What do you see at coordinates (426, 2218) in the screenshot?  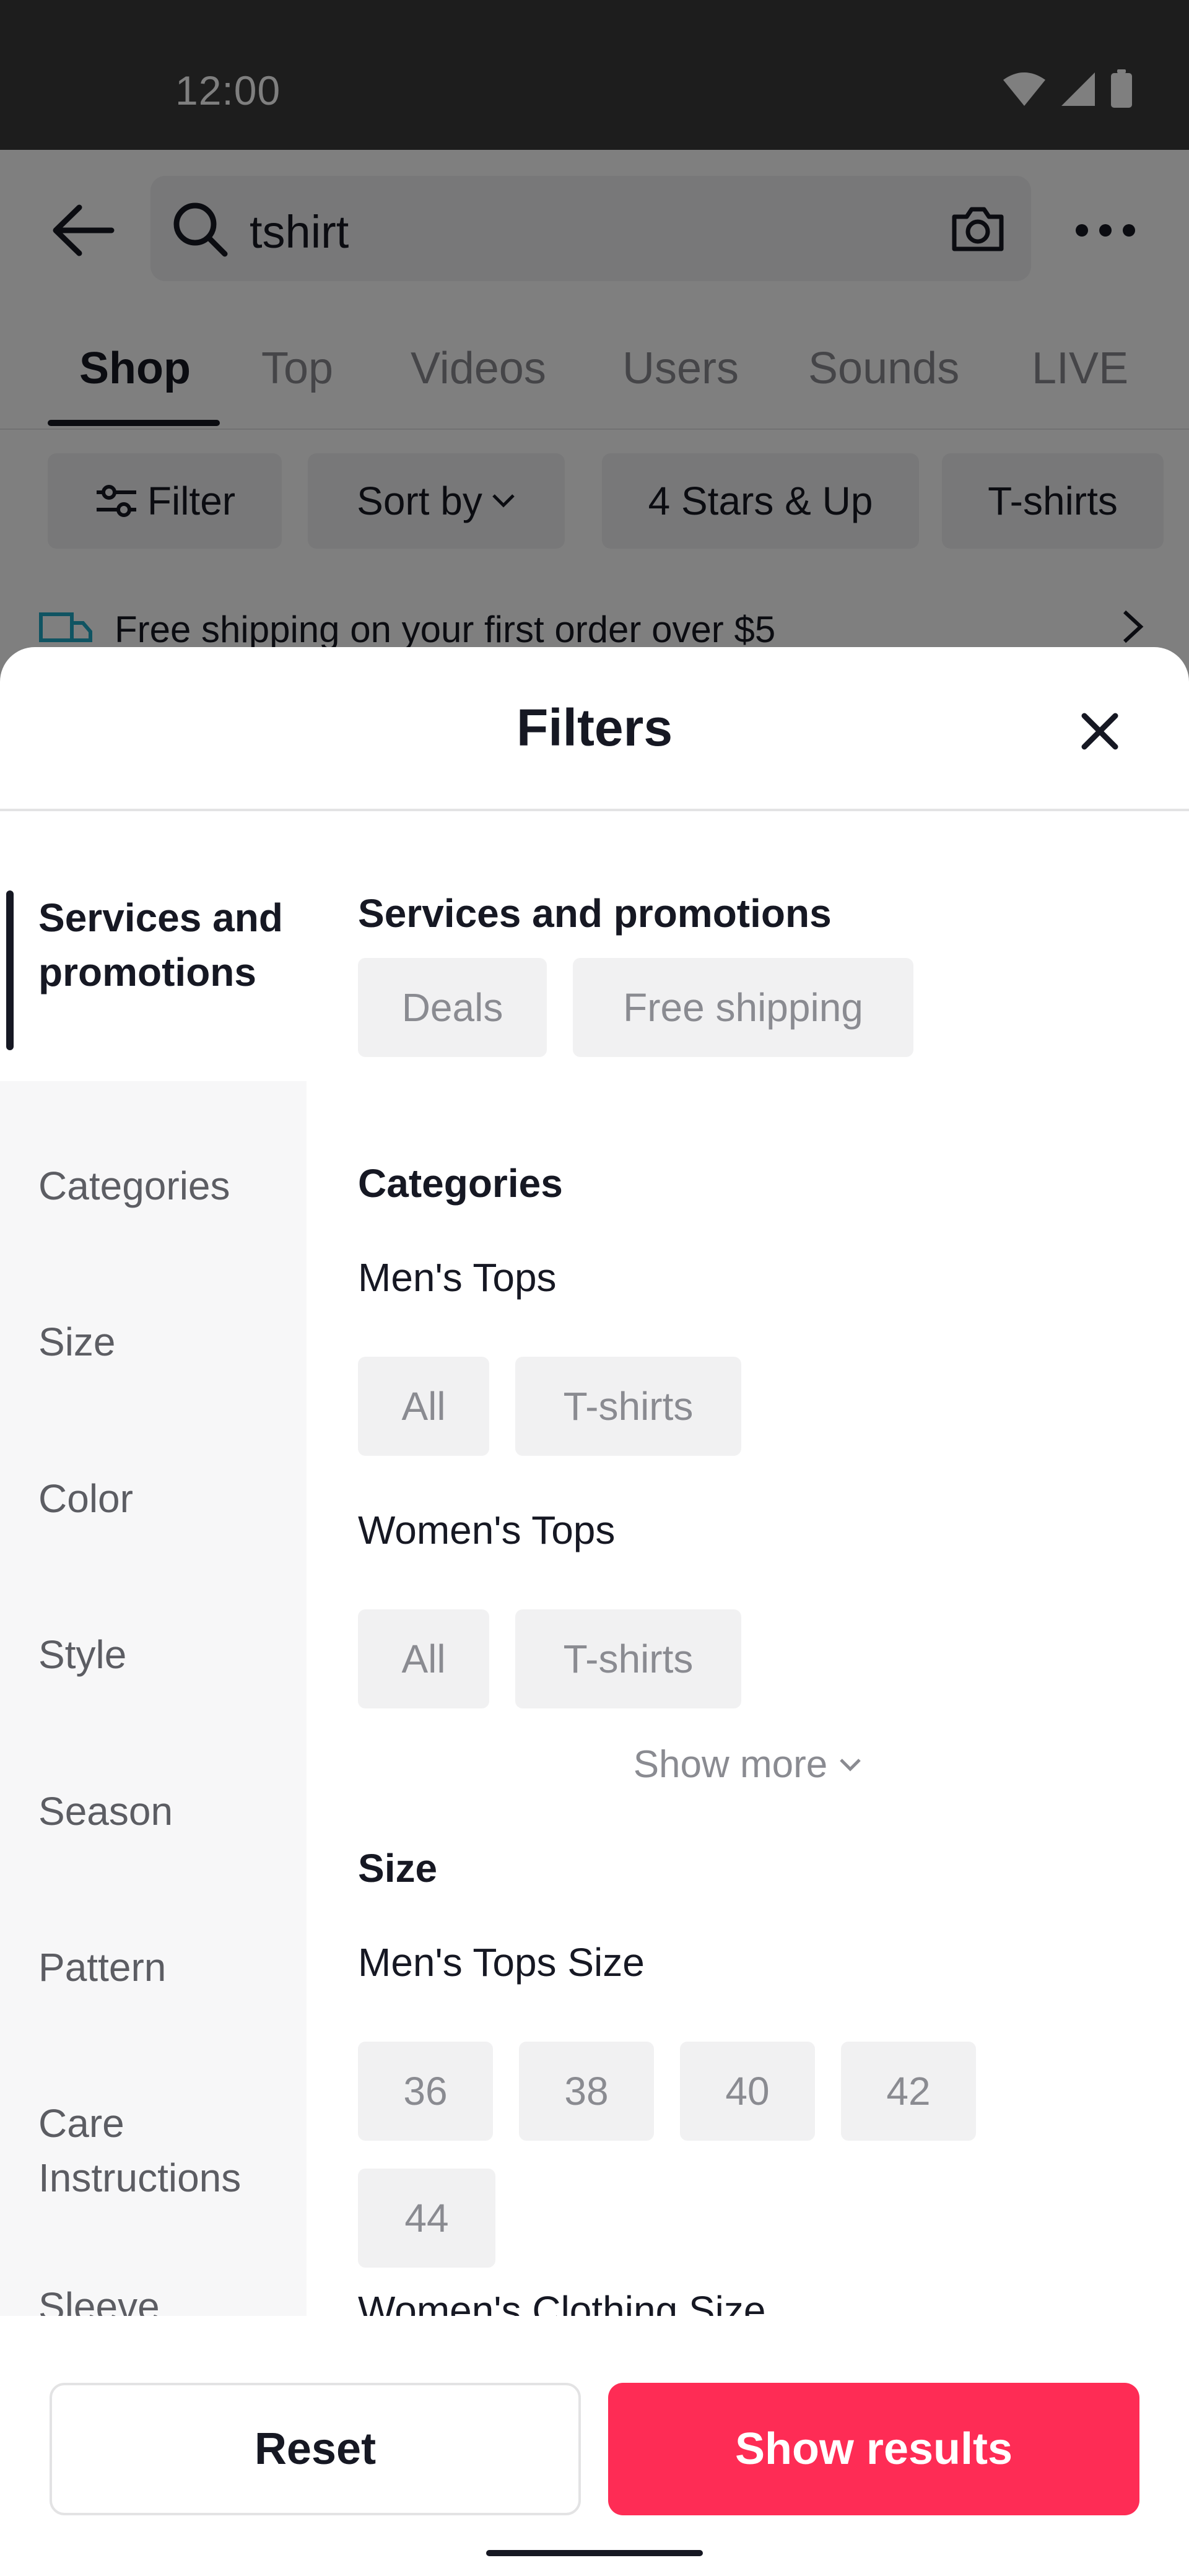 I see `size-chip-44: 44` at bounding box center [426, 2218].